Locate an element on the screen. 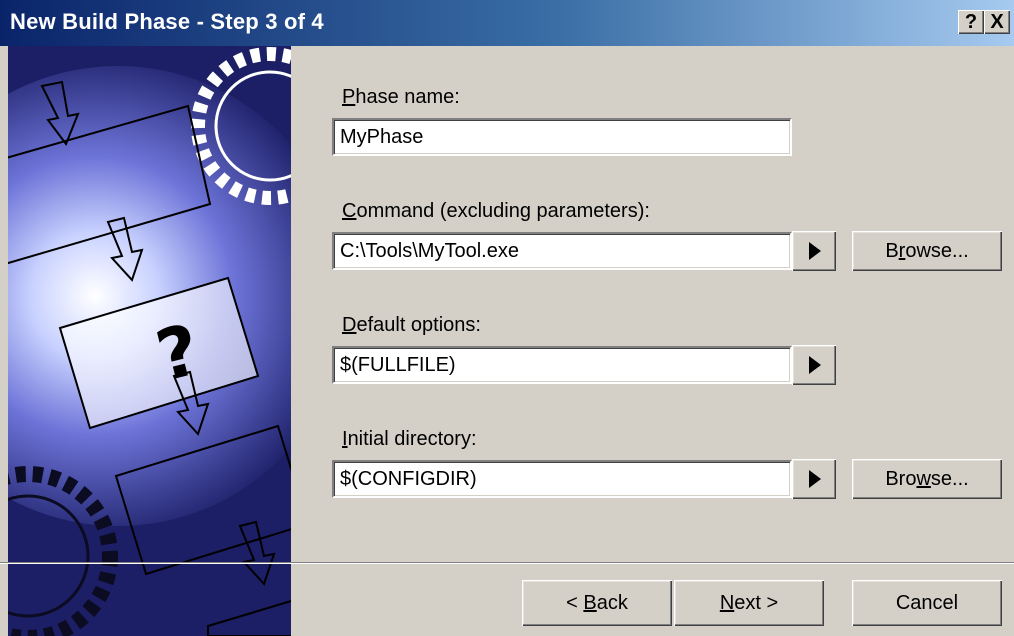 This screenshot has width=1014, height=636. help-icon: ? is located at coordinates (971, 22).